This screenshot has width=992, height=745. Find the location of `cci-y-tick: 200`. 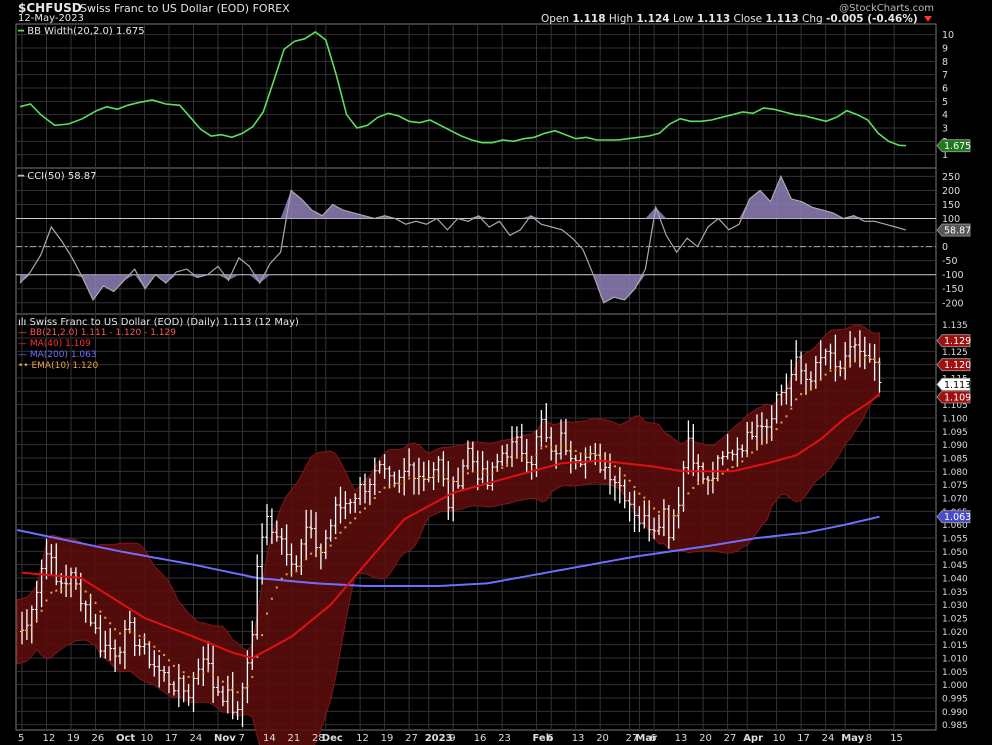

cci-y-tick: 200 is located at coordinates (951, 191).